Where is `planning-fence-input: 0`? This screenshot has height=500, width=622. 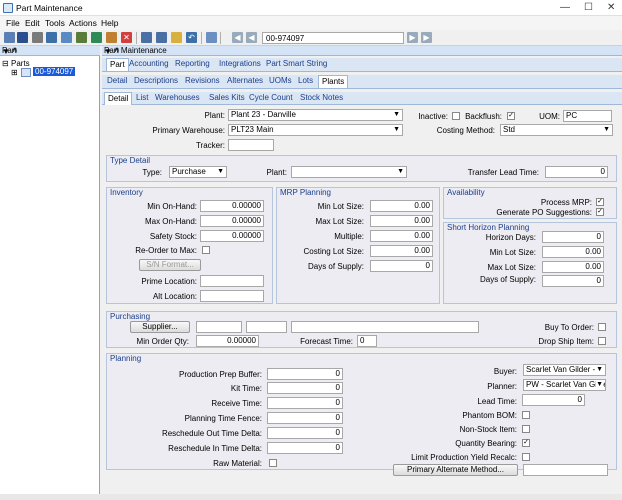
planning-fence-input: 0 is located at coordinates (305, 418).